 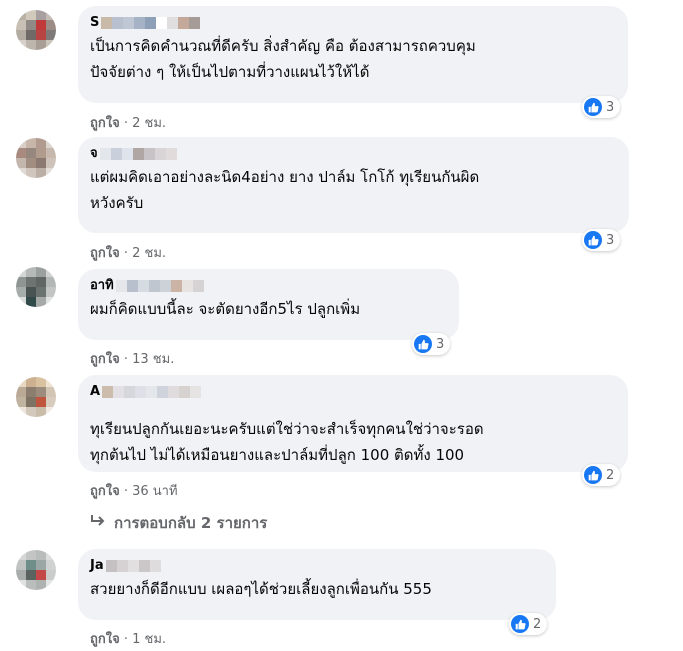 What do you see at coordinates (102, 285) in the screenshot?
I see `author-name: อาทิ` at bounding box center [102, 285].